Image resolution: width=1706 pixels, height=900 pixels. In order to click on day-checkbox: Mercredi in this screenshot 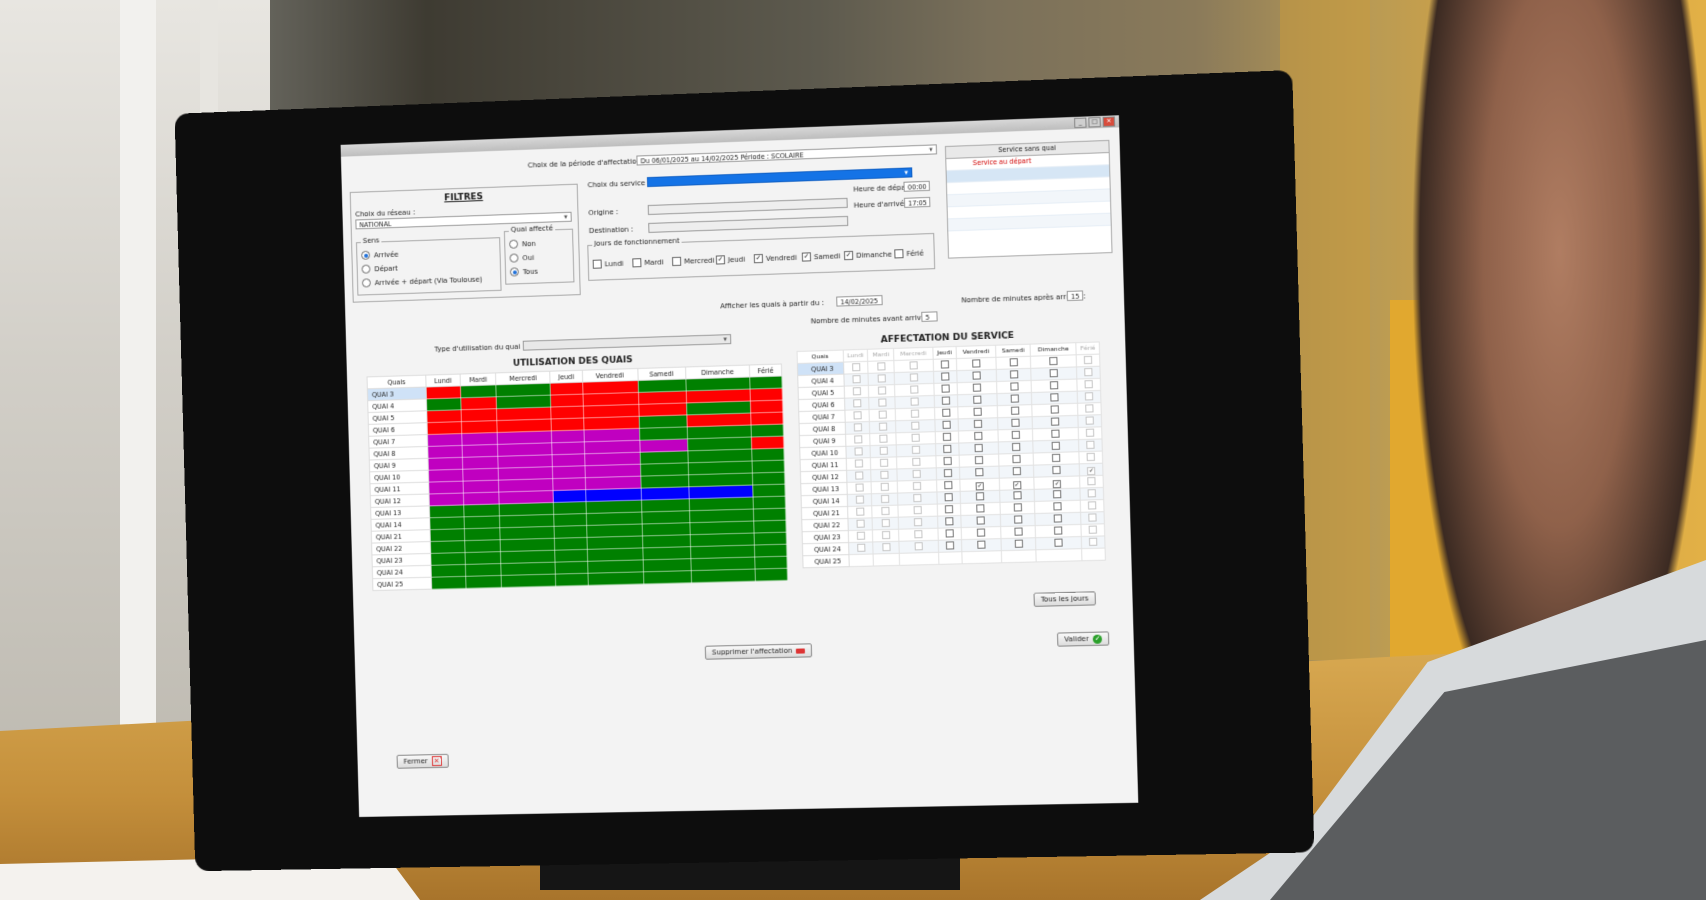, I will do `click(693, 261)`.